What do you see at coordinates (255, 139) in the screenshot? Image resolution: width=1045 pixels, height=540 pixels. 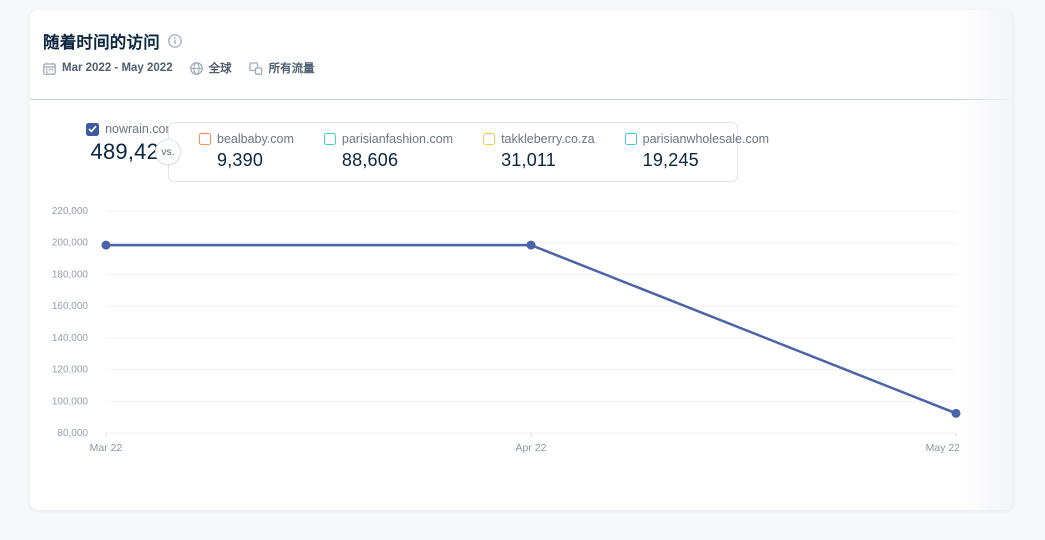 I see `competitor-domain-label: bealbaby.com` at bounding box center [255, 139].